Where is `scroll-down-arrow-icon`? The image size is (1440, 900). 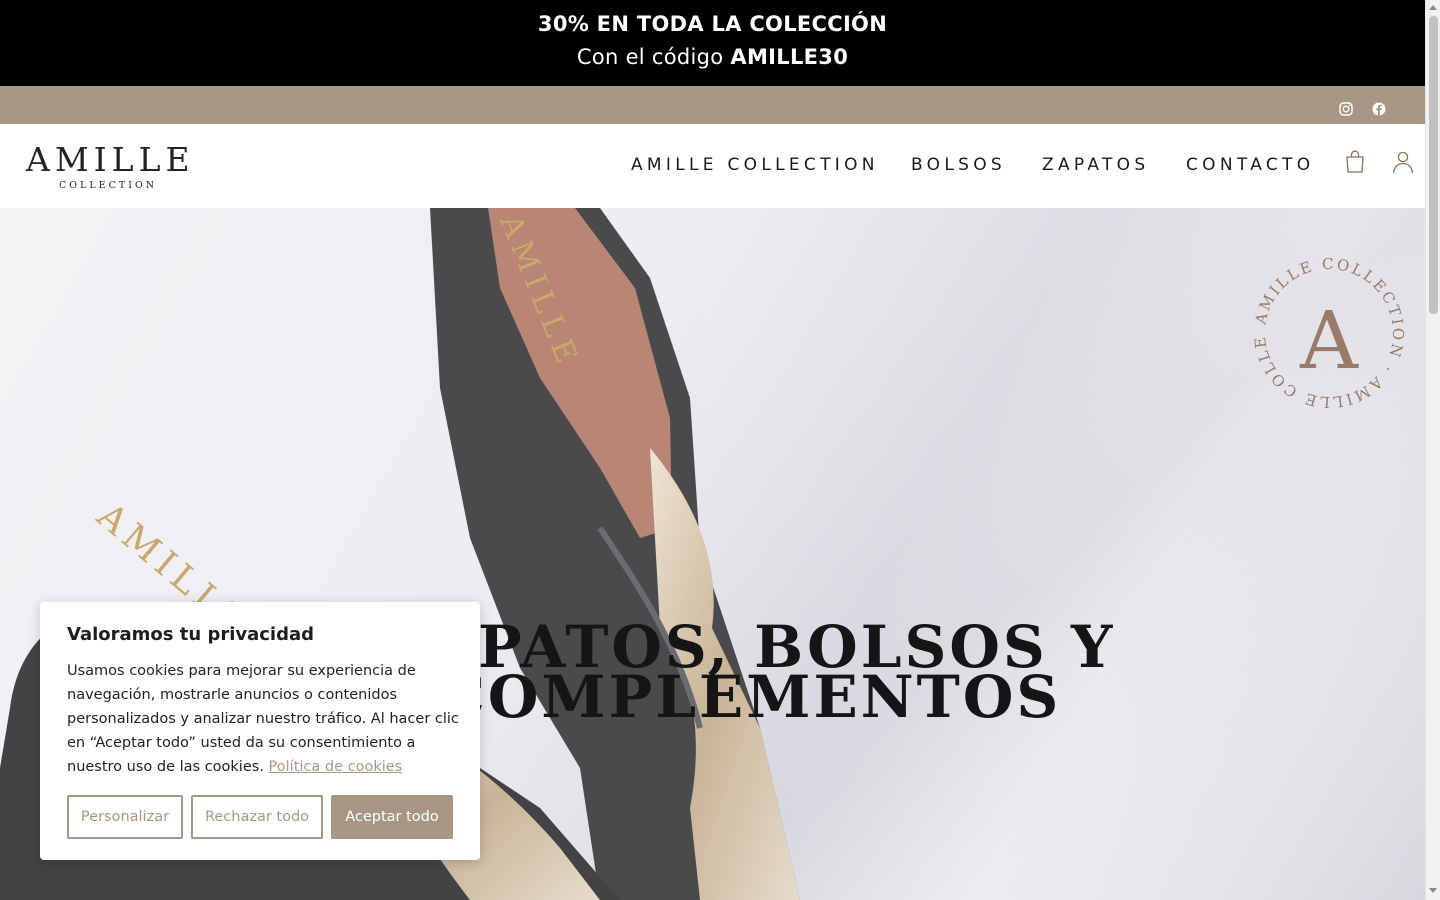
scroll-down-arrow-icon is located at coordinates (1433, 890).